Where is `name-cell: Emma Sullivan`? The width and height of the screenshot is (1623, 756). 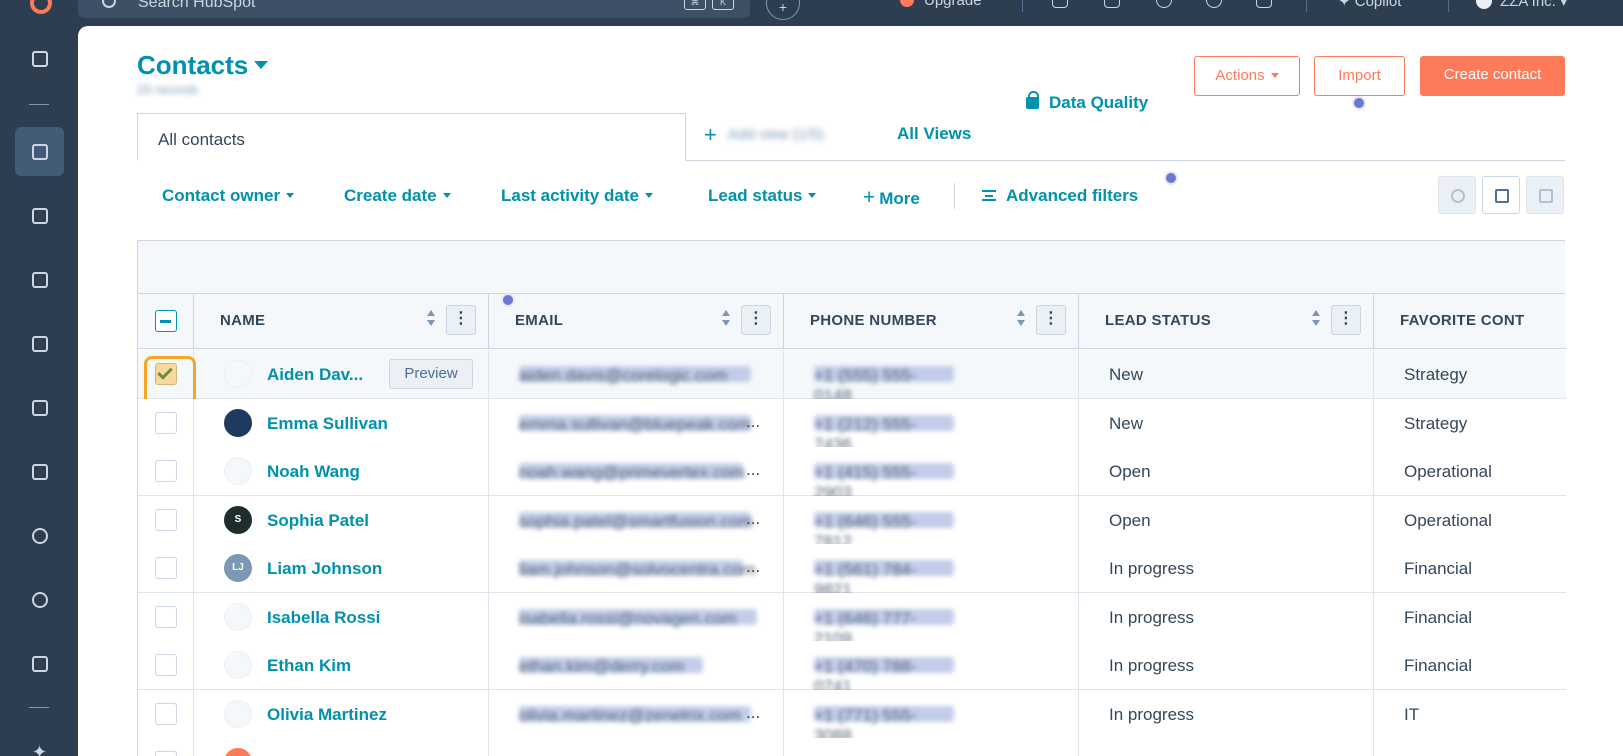 name-cell: Emma Sullivan is located at coordinates (341, 423).